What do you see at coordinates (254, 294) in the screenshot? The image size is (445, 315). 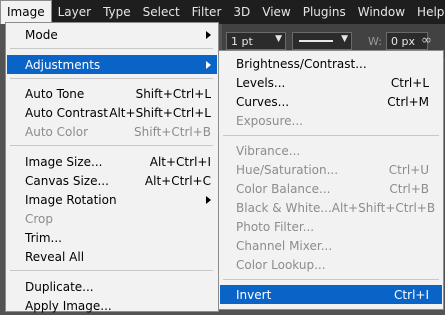 I see `submenu-item-label: Invert` at bounding box center [254, 294].